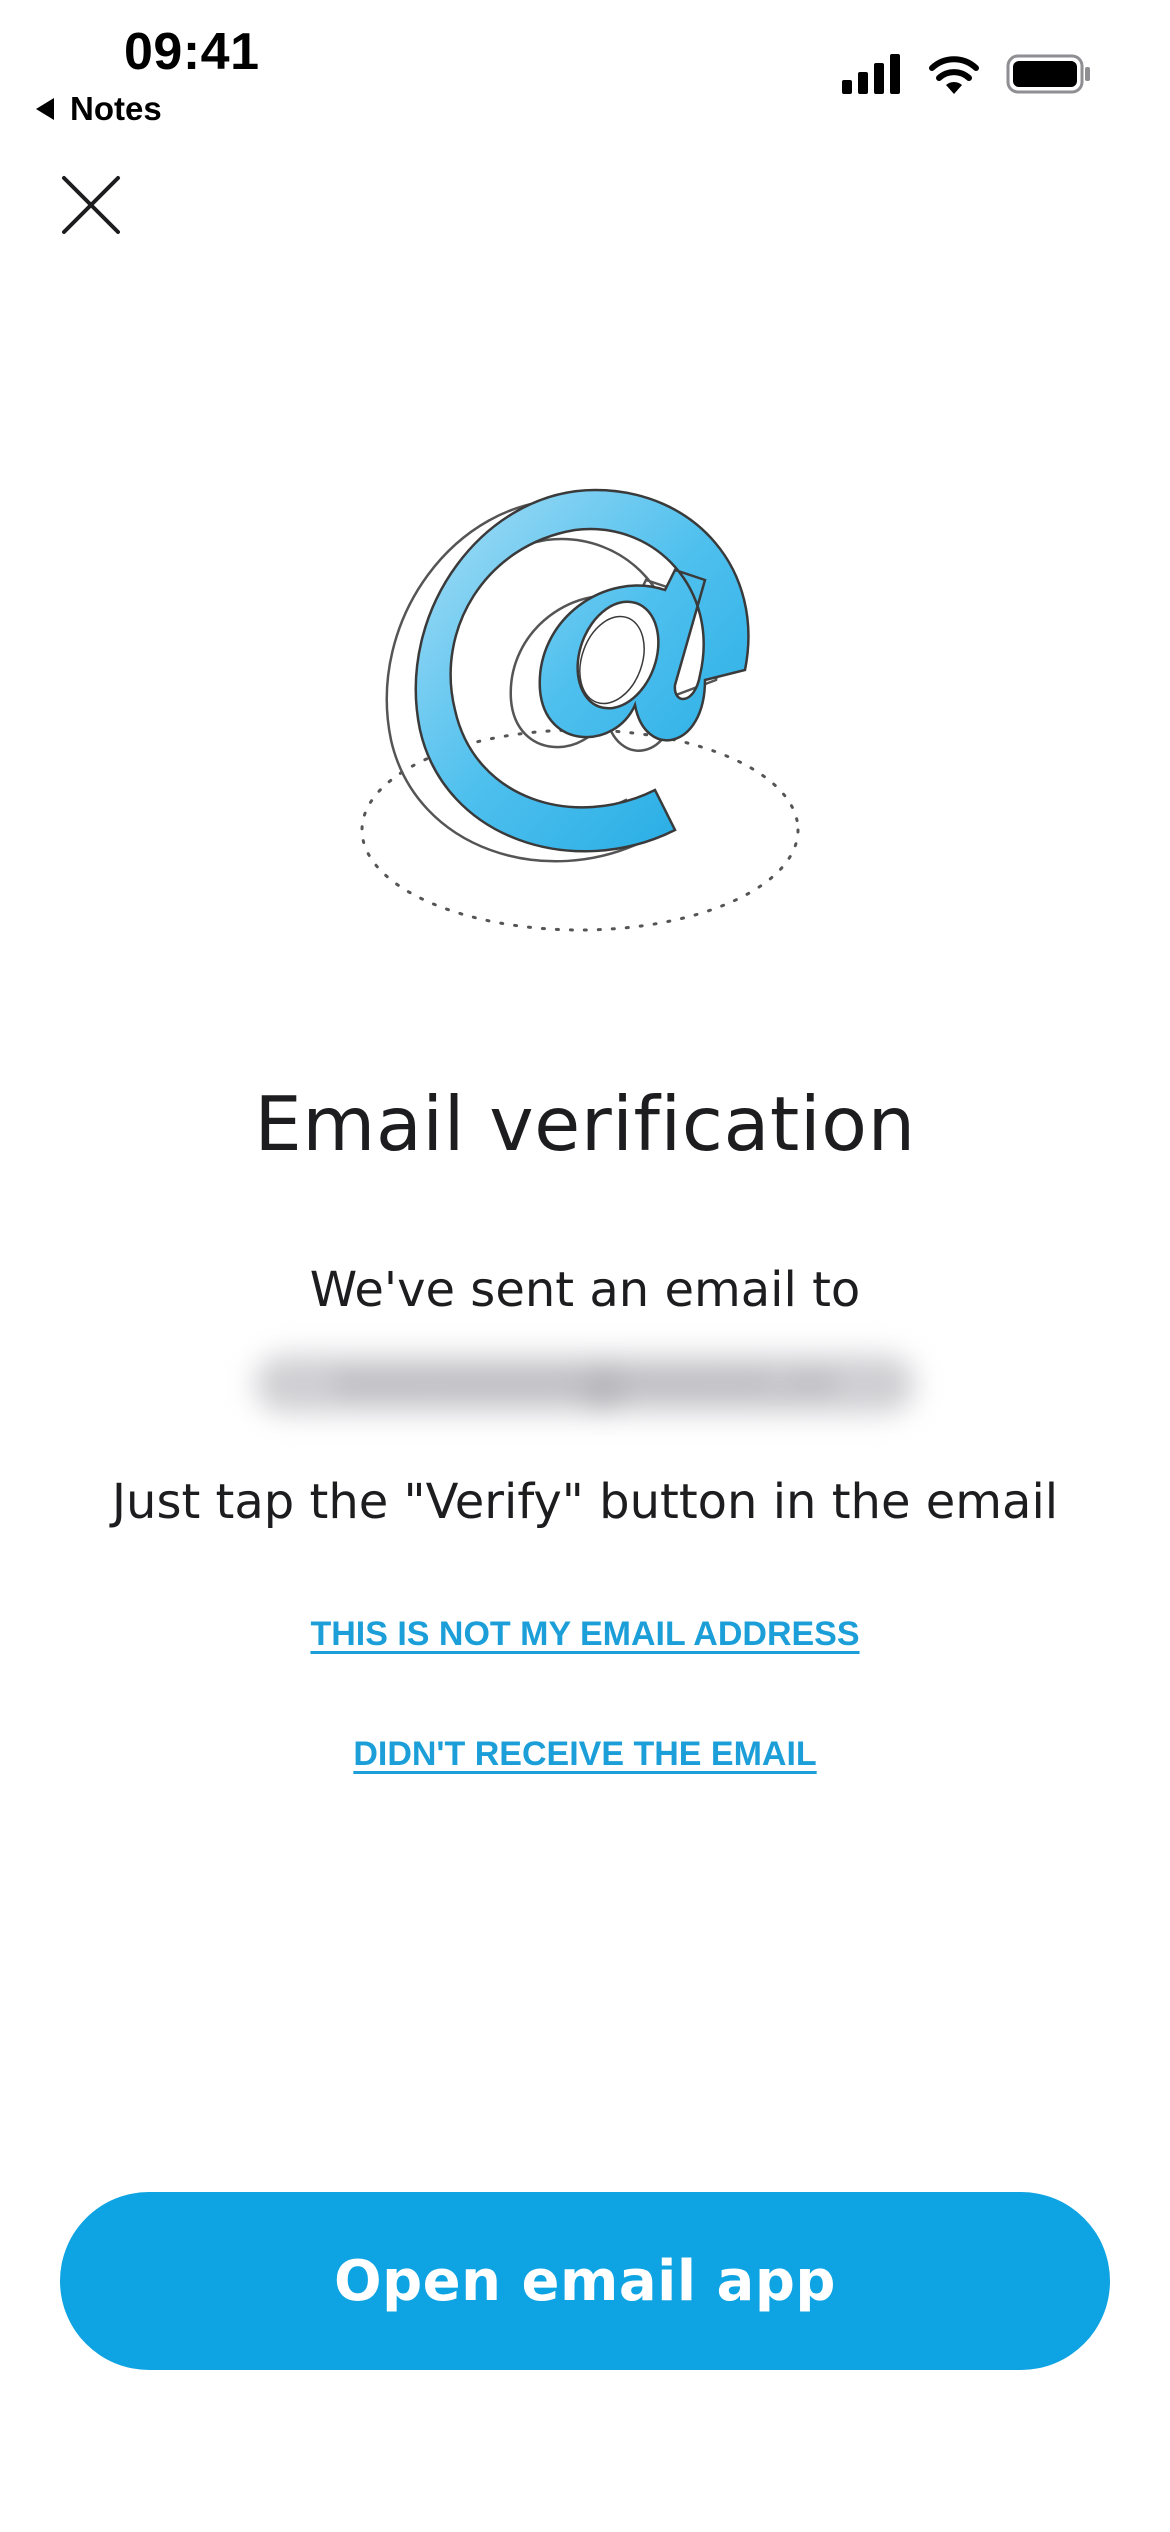 The width and height of the screenshot is (1170, 2532). What do you see at coordinates (585, 1290) in the screenshot?
I see `sent-email-text: We've sent an email to` at bounding box center [585, 1290].